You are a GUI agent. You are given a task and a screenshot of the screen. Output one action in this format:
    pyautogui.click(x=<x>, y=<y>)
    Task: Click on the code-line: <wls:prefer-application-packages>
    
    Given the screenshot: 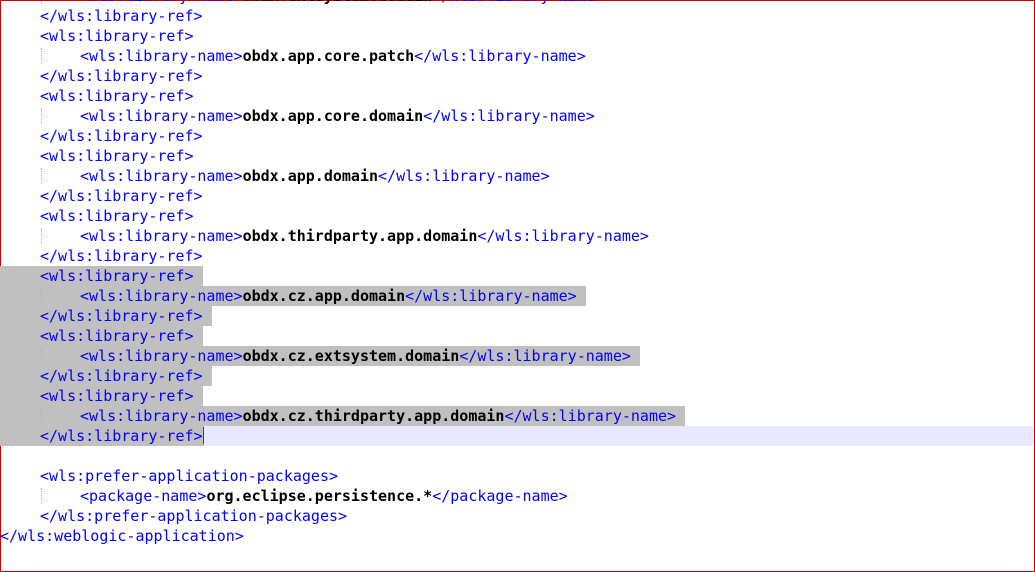 What is the action you would take?
    pyautogui.click(x=516, y=476)
    